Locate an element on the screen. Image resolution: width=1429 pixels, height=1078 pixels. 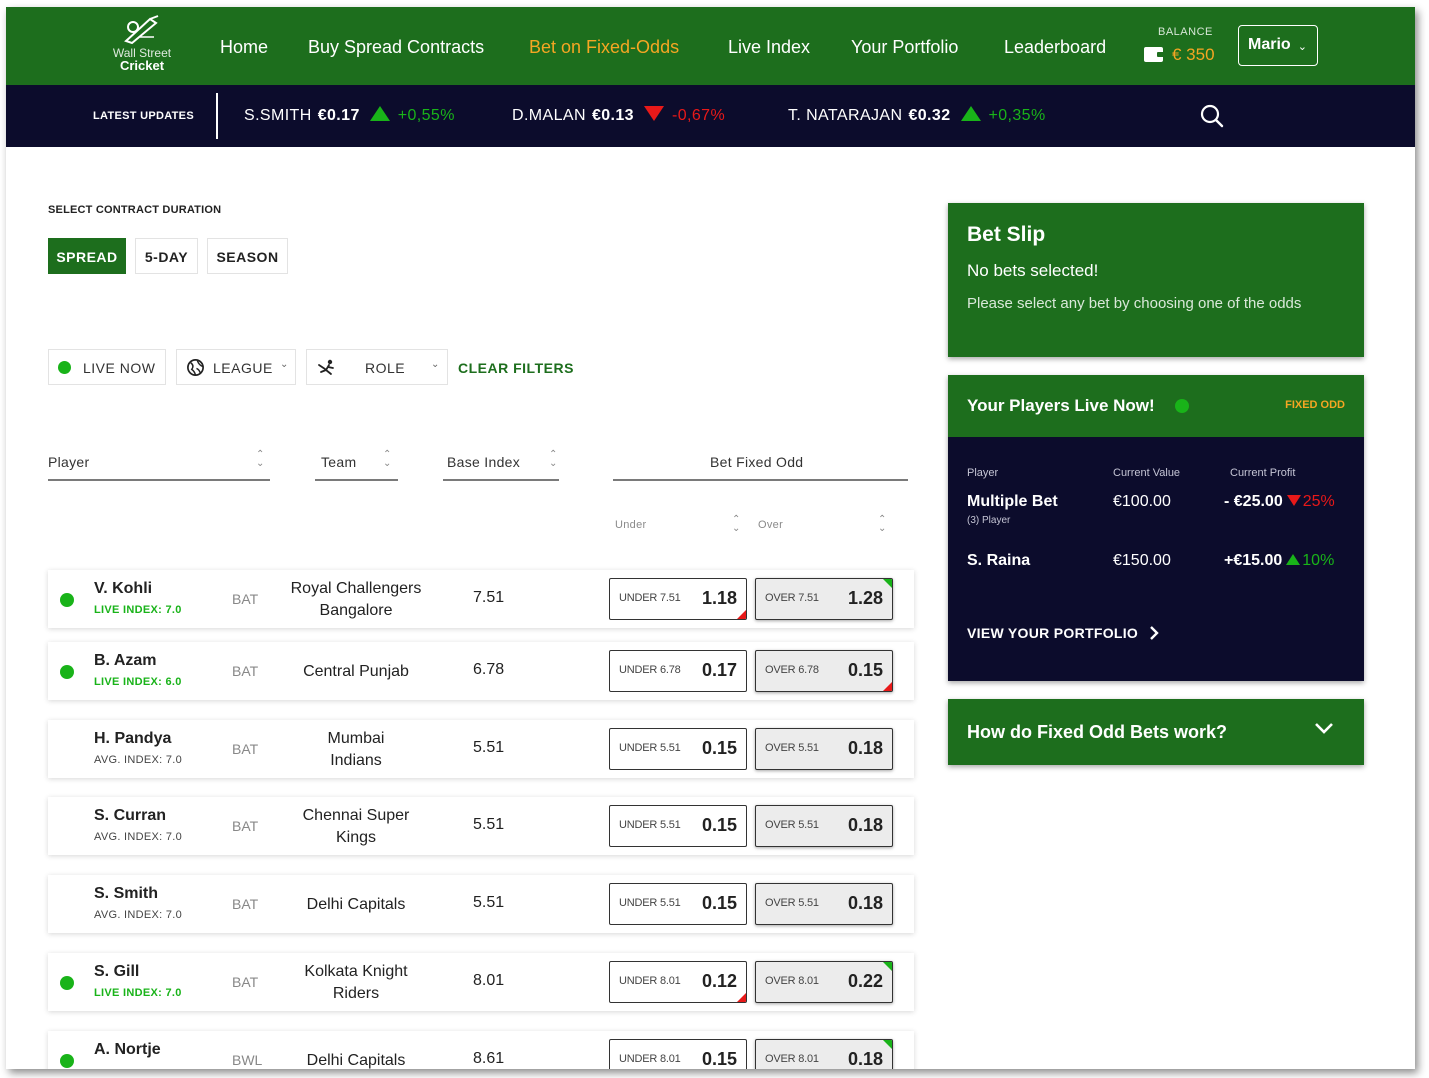
team-name-line: Delhi Capitals is located at coordinates (356, 904).